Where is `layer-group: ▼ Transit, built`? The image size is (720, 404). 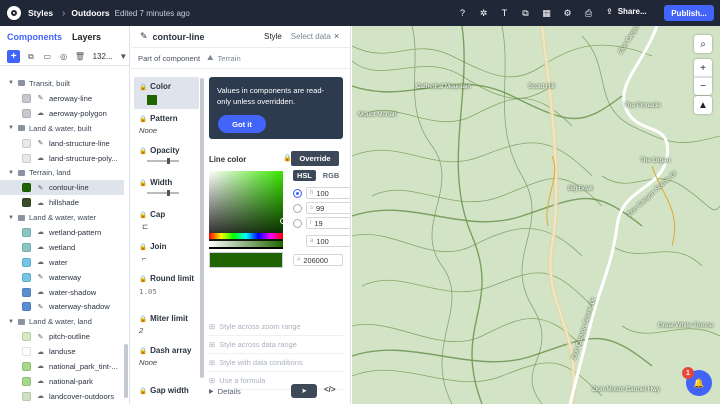
layer-group: ▼ Transit, built is located at coordinates (62, 83).